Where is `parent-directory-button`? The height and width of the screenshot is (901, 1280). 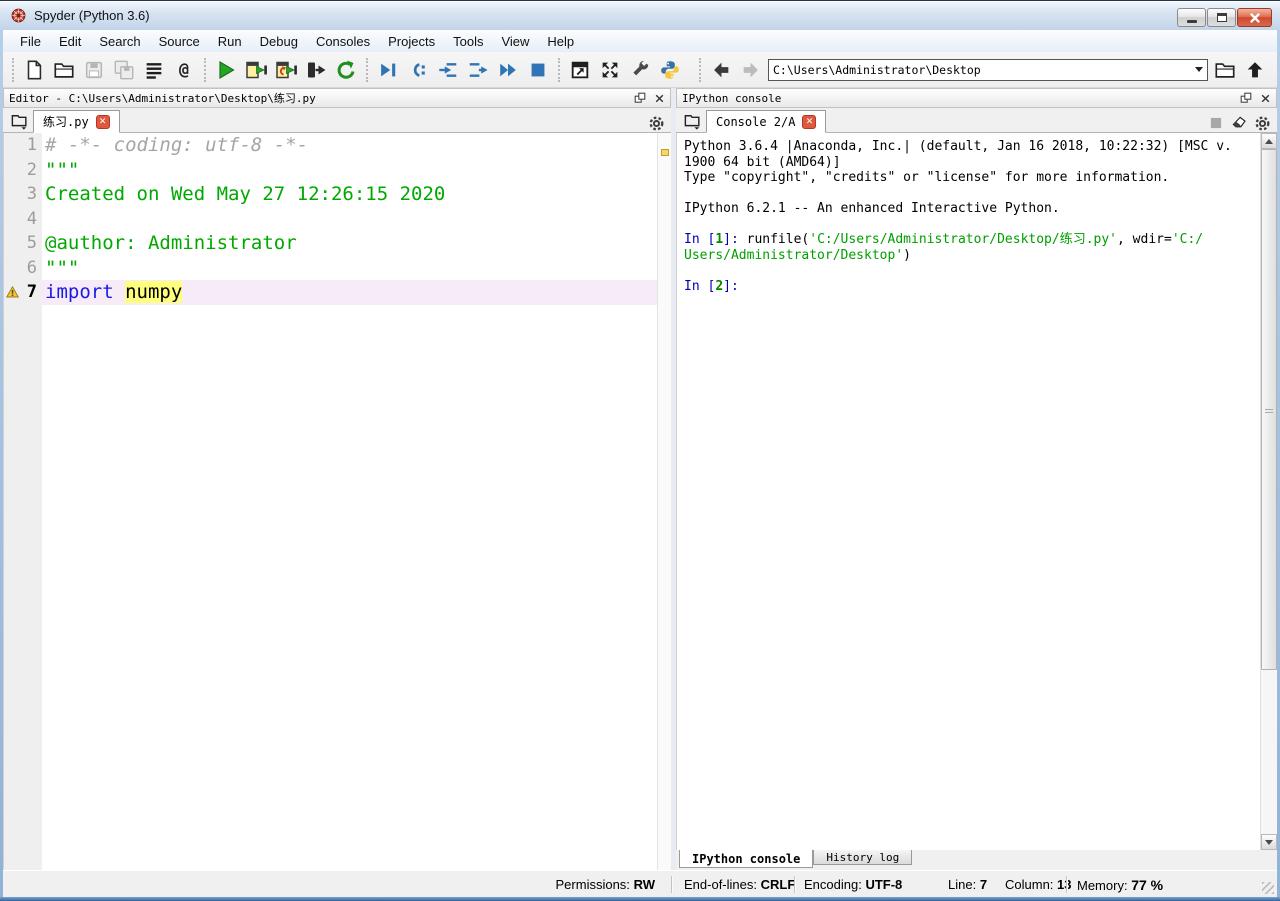 parent-directory-button is located at coordinates (1255, 70).